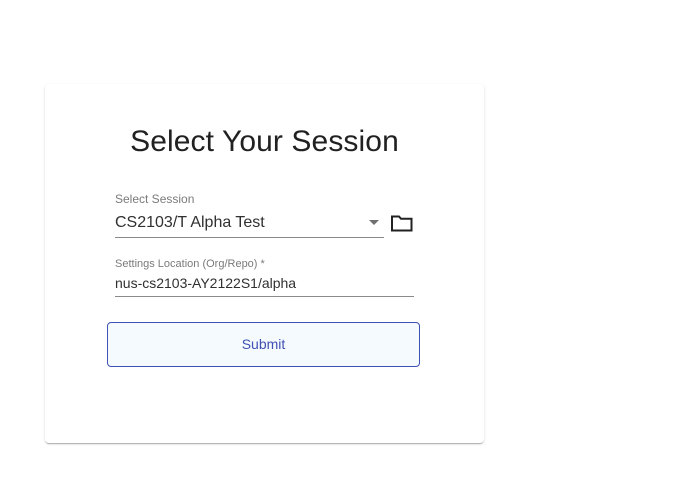  Describe the element at coordinates (264, 141) in the screenshot. I see `page-title: Select Your Session` at that location.